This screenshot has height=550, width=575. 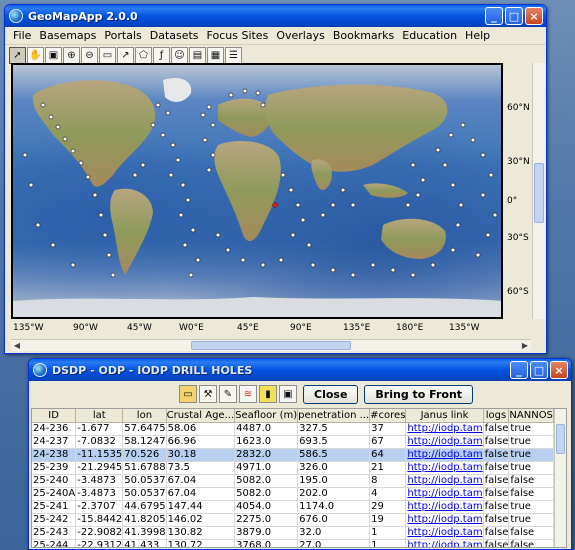 I want to click on bring-to-front-button: Bring to Front, so click(x=419, y=394).